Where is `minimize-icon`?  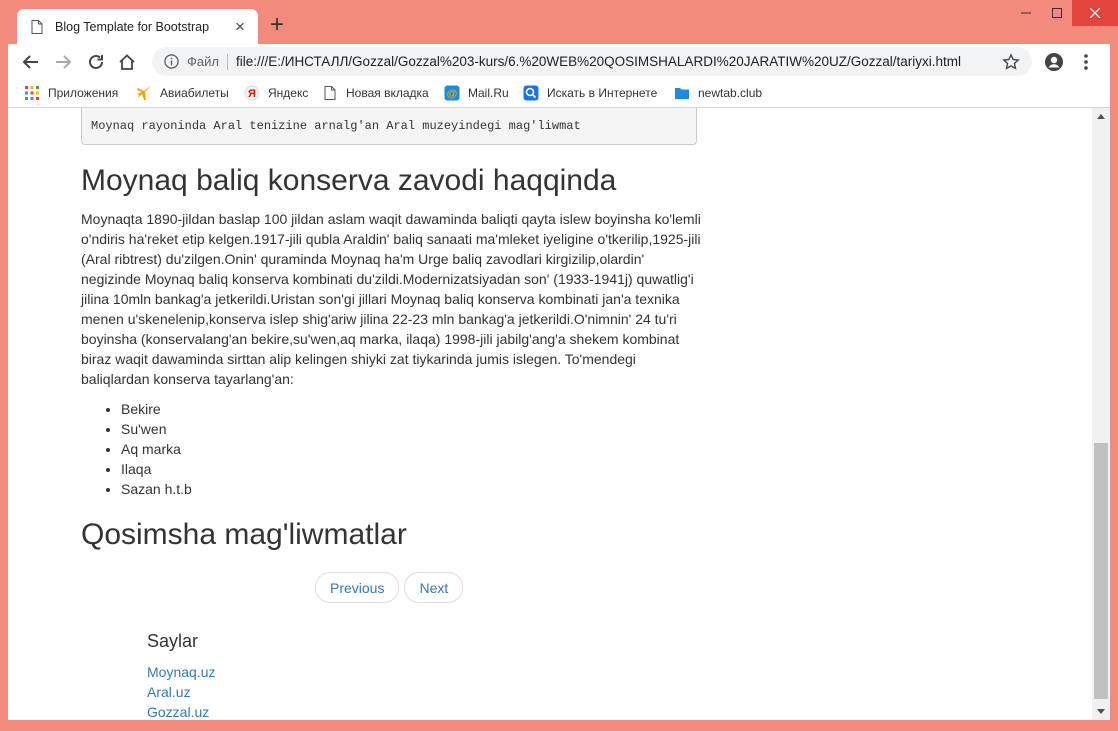
minimize-icon is located at coordinates (1026, 13).